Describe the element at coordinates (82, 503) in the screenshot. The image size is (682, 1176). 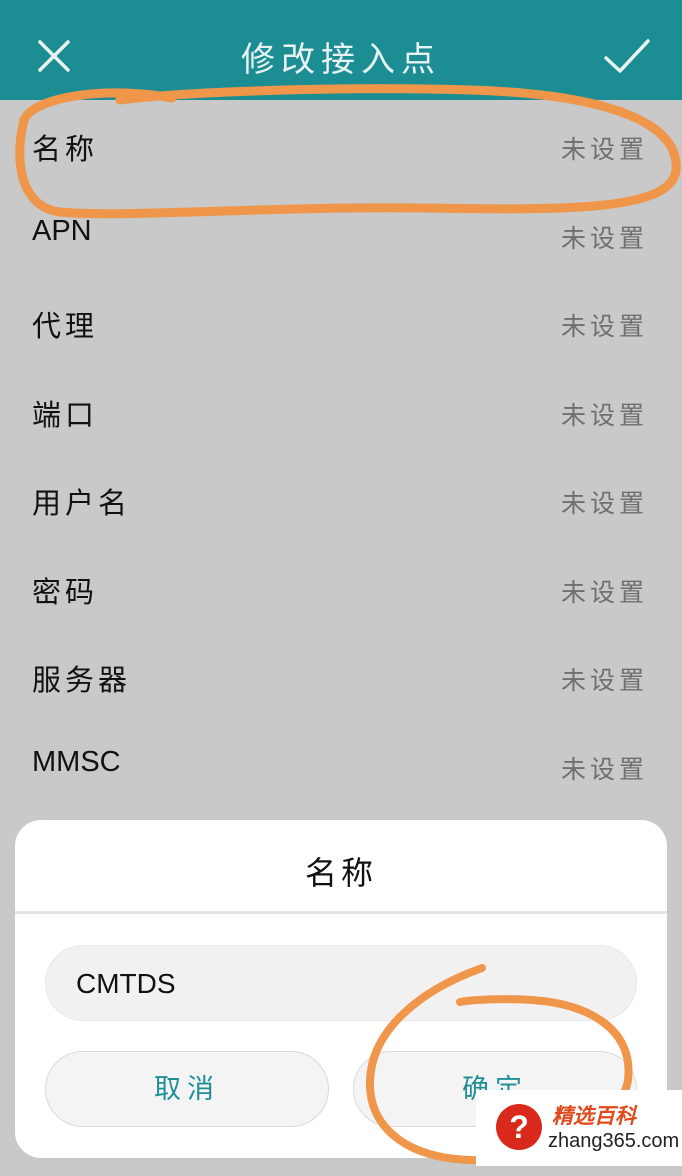
I see `row-label: 用户名` at that location.